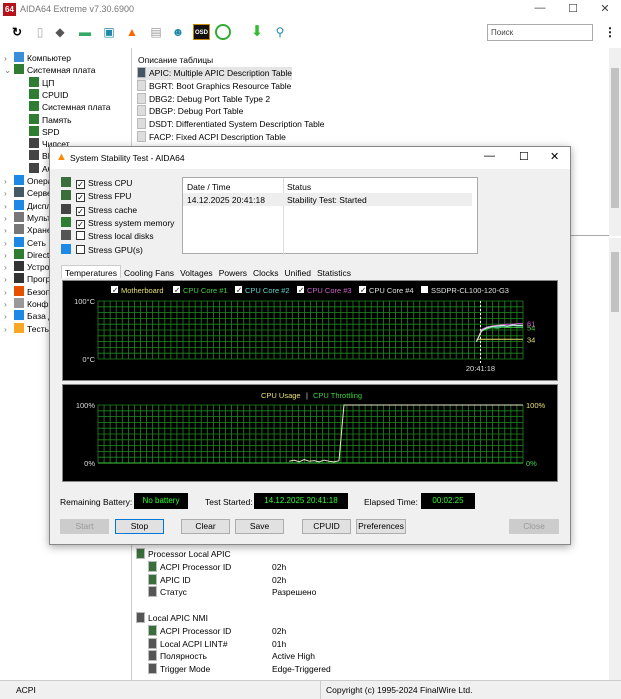 The height and width of the screenshot is (699, 621). Describe the element at coordinates (540, 32) in the screenshot. I see `search-input` at that location.